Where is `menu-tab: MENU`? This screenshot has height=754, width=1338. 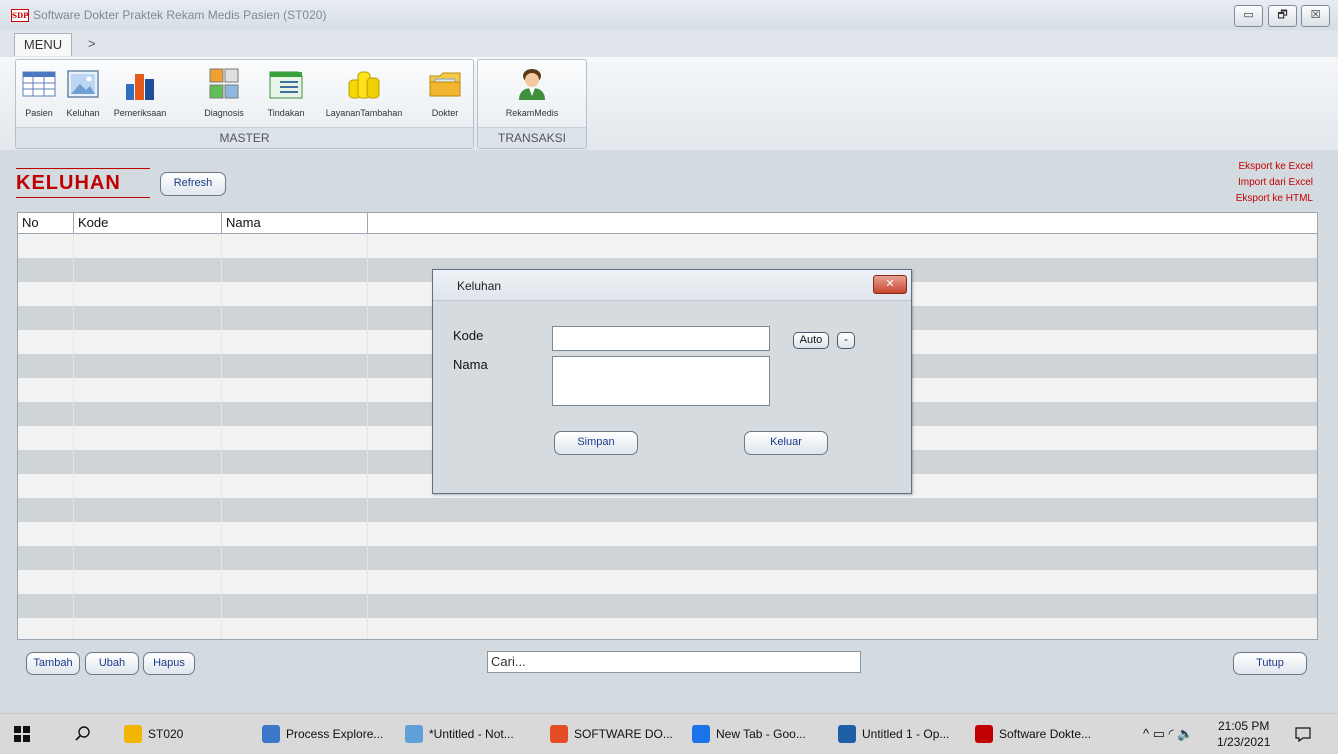
menu-tab: MENU is located at coordinates (43, 44).